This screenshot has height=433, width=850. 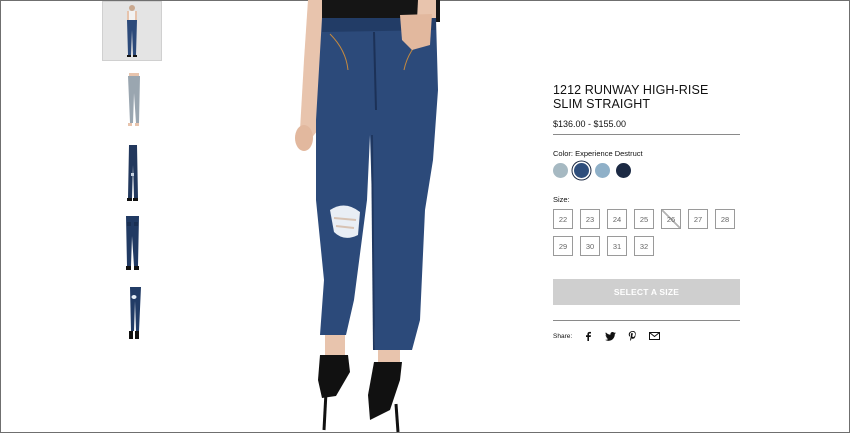 What do you see at coordinates (617, 246) in the screenshot?
I see `size-option-31: 31` at bounding box center [617, 246].